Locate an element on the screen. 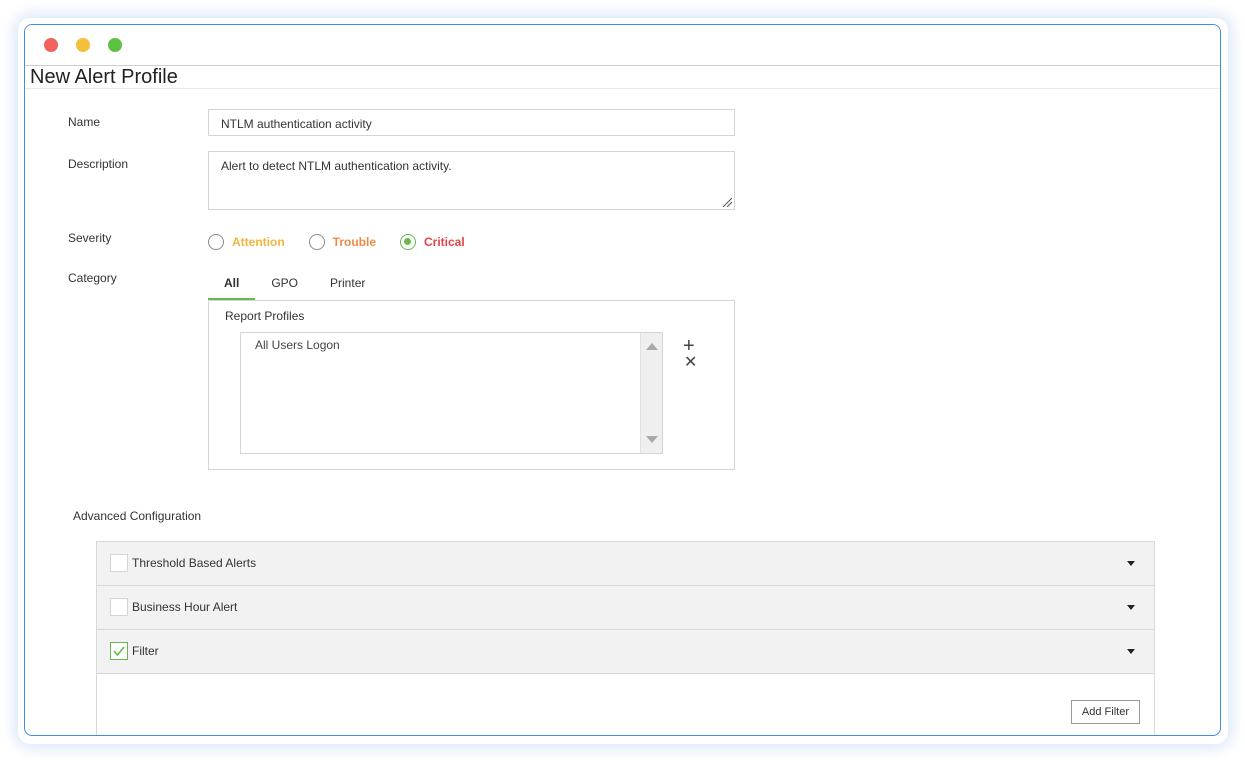 The image size is (1245, 760). category-tabs: All GPO Printer is located at coordinates (294, 287).